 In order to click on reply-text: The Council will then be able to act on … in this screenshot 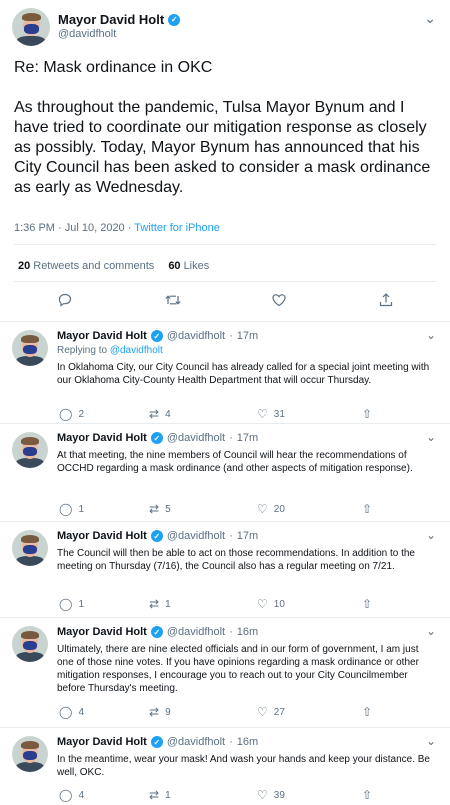, I will do `click(236, 560)`.